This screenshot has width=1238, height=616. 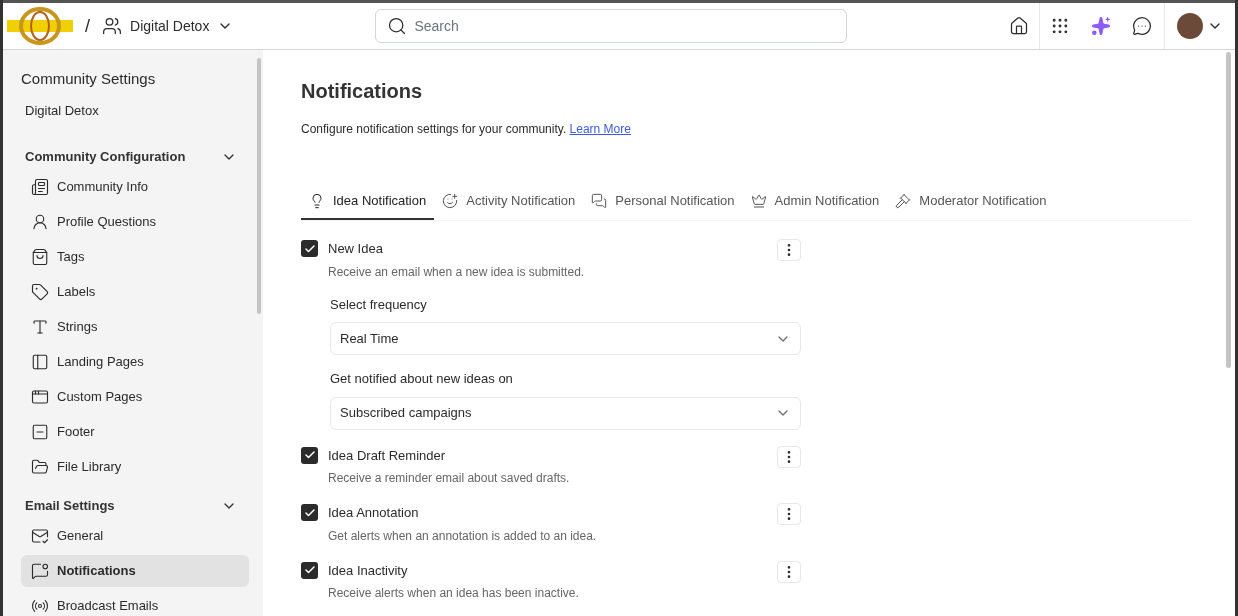 I want to click on learn-more-link: Learn More, so click(x=600, y=129).